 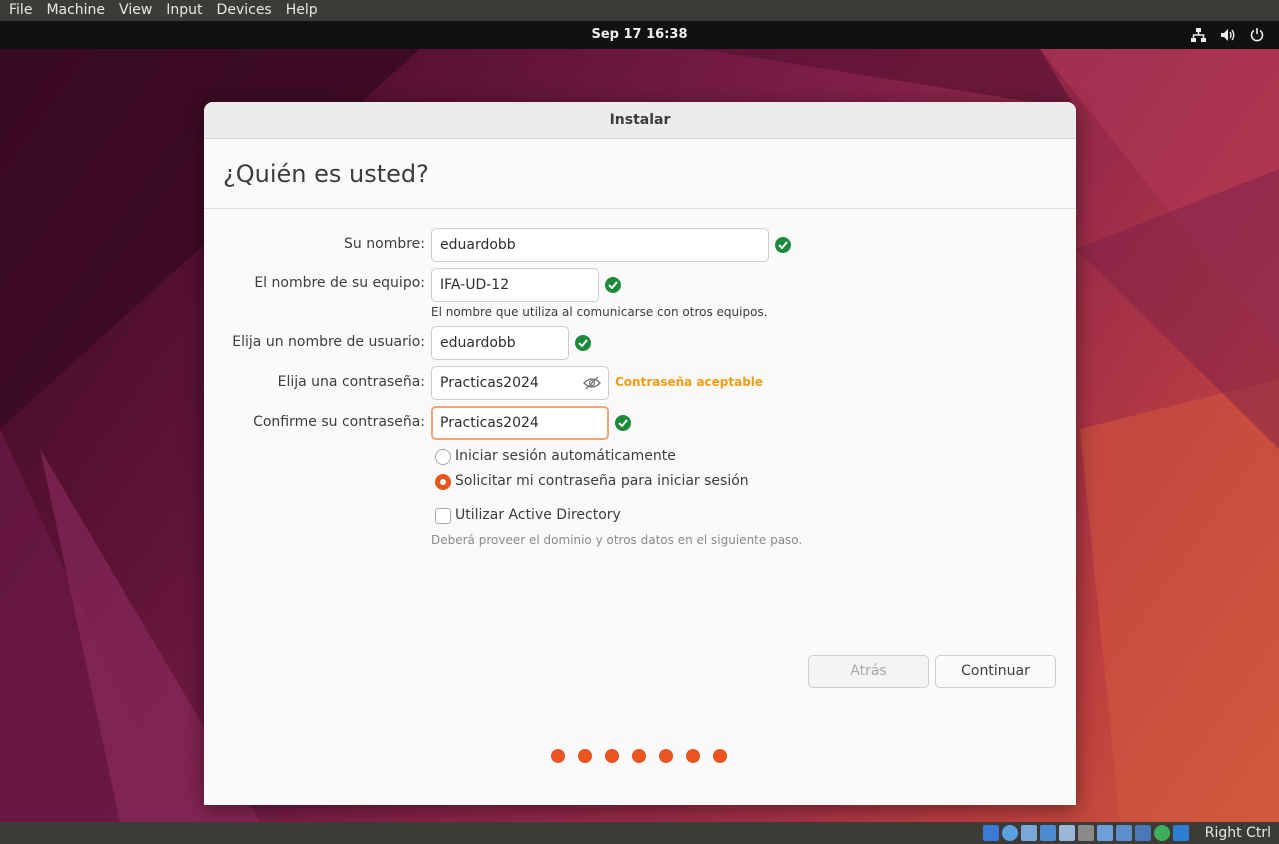 I want to click on menu-input: Input, so click(x=184, y=10).